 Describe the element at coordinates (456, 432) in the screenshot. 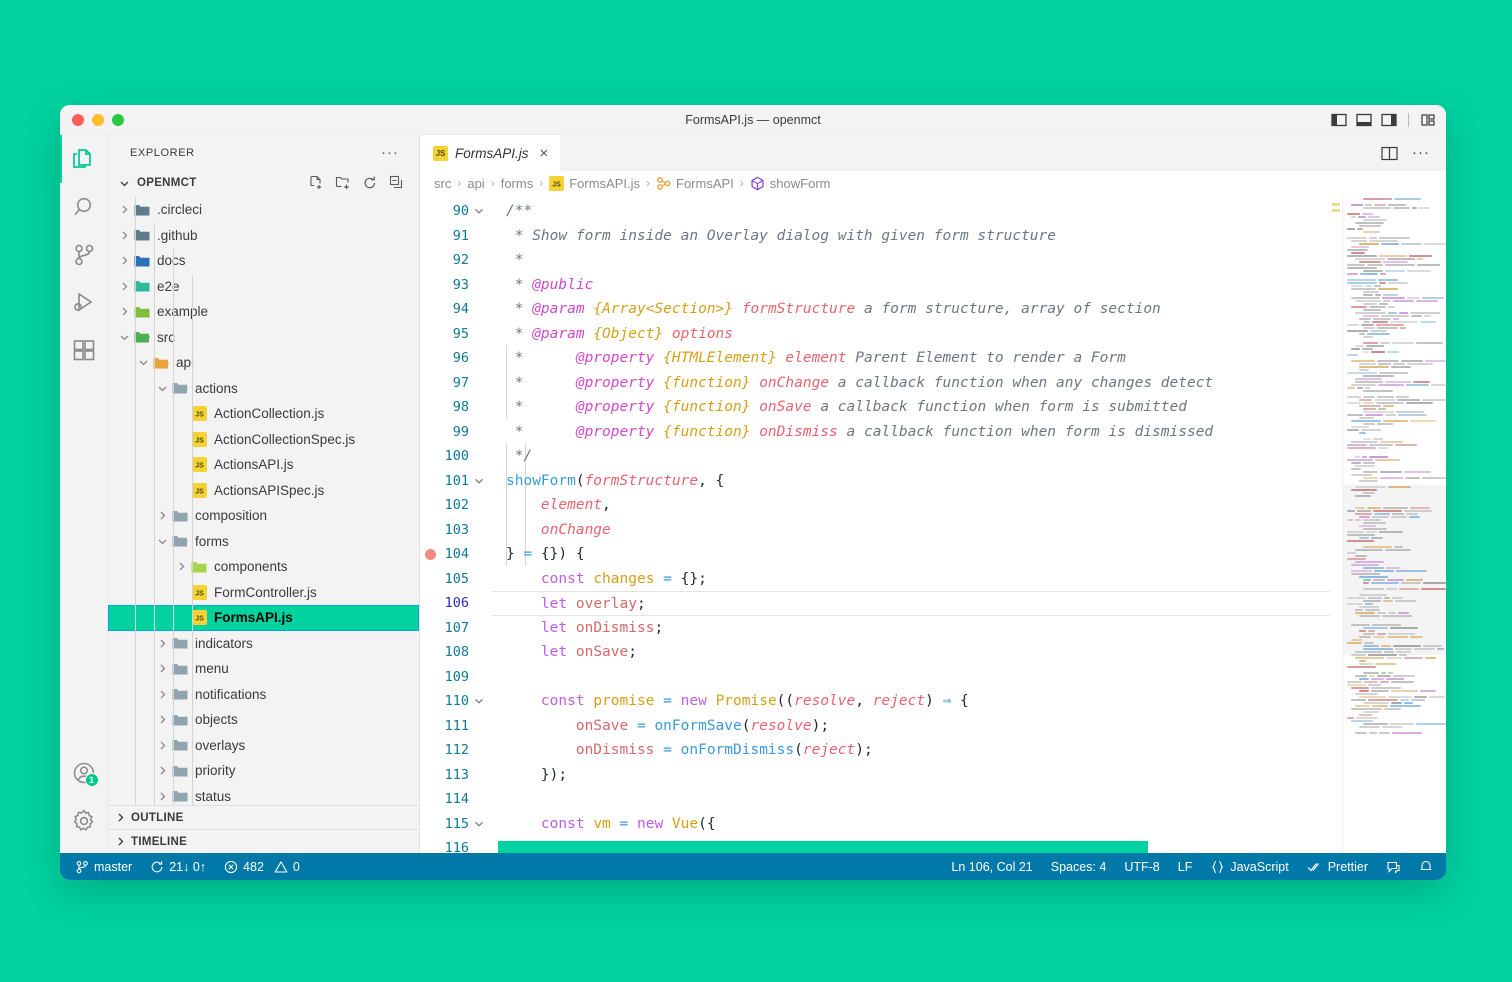

I see `line-number-99: 99` at that location.